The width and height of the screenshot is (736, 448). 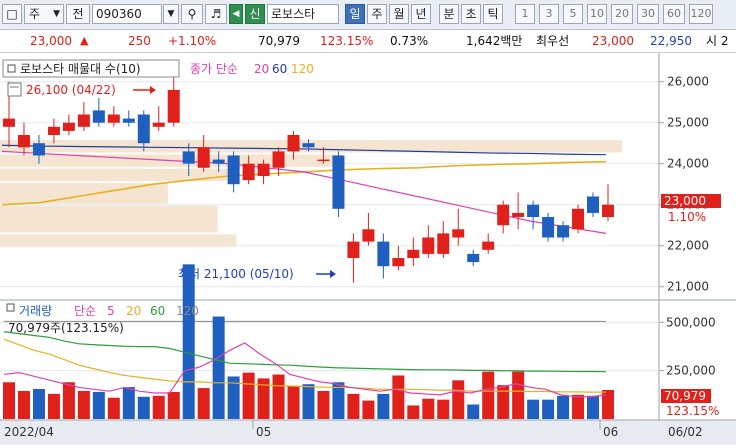 I want to click on bid-price: 22,950, so click(x=671, y=41).